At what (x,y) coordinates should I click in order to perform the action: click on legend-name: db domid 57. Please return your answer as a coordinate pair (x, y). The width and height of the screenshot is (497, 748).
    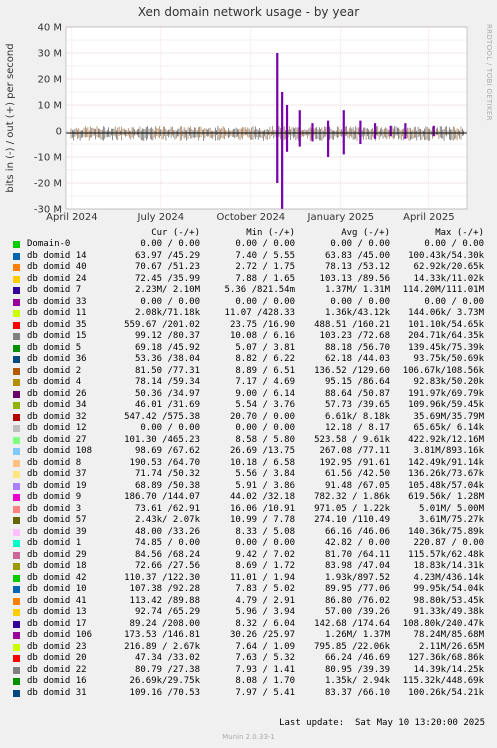
    Looking at the image, I should click on (57, 520).